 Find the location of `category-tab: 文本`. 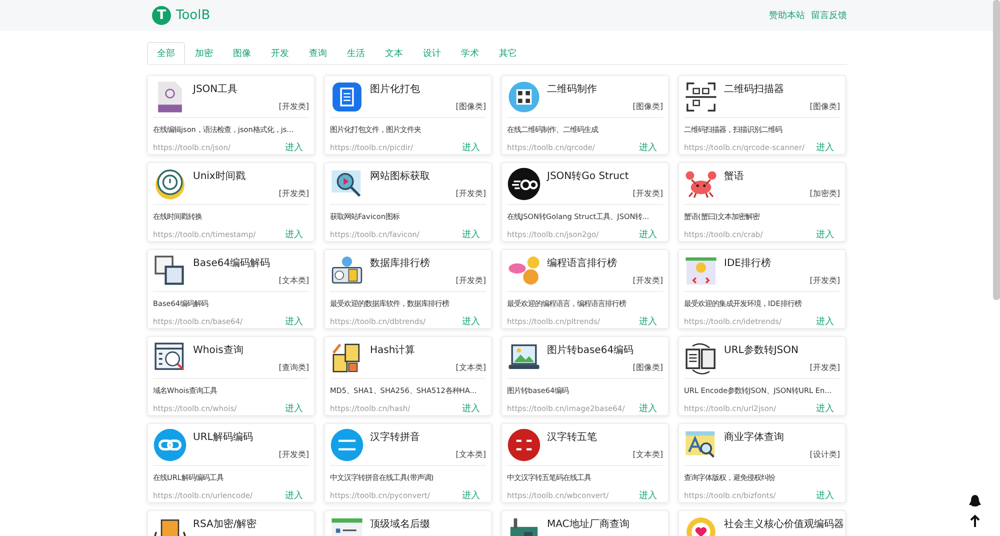

category-tab: 文本 is located at coordinates (394, 53).